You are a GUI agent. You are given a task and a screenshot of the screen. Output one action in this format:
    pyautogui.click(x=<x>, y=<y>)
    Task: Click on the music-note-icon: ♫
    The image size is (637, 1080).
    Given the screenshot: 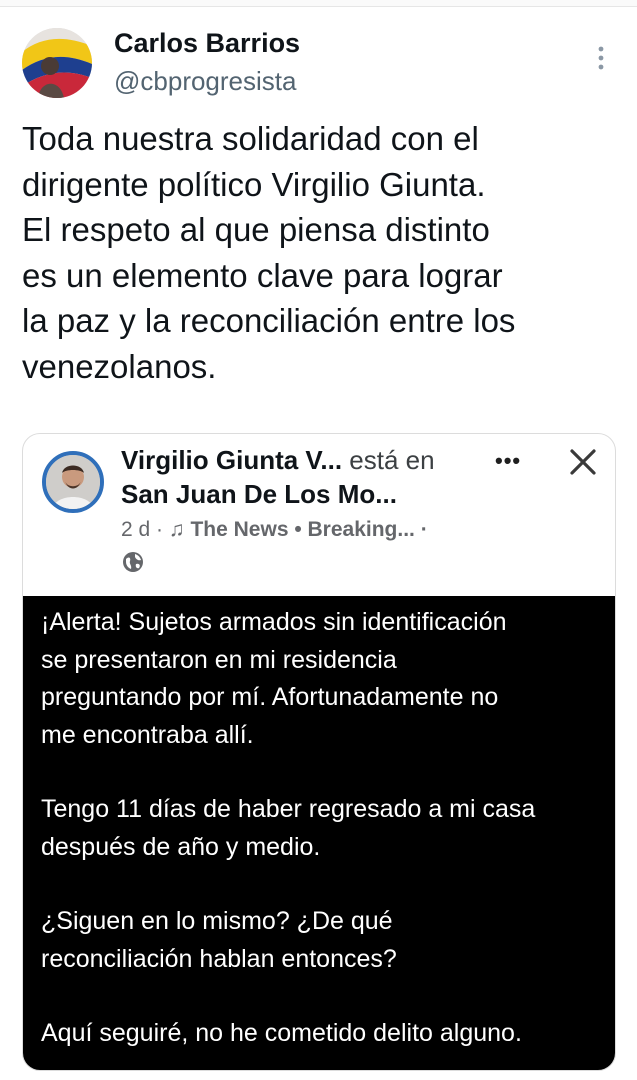 What is the action you would take?
    pyautogui.click(x=176, y=529)
    